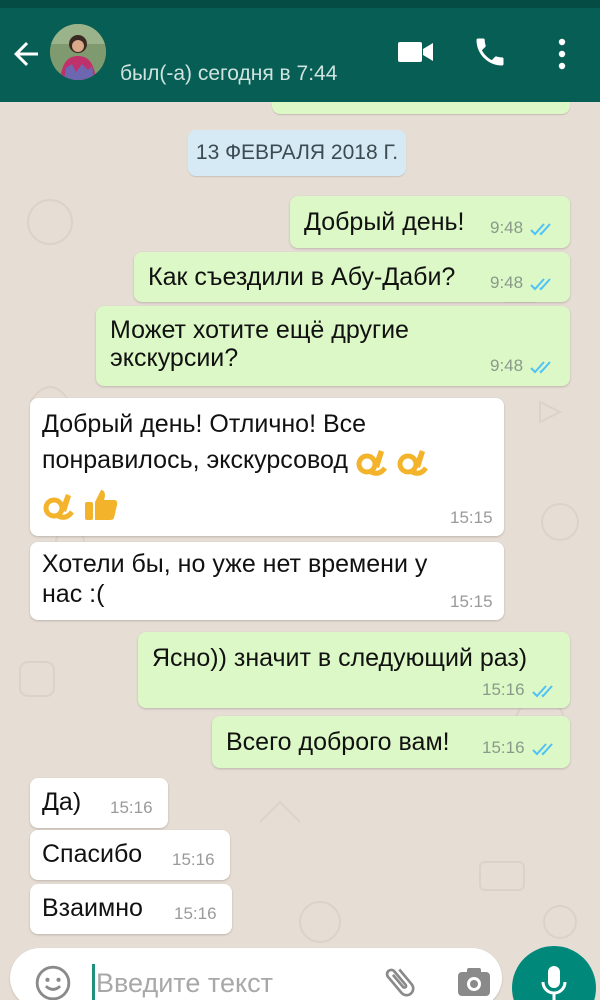 Image resolution: width=600 pixels, height=1000 pixels. I want to click on message-outgoing: Может хотите ещё другие экскурсии? 9:48, so click(333, 346).